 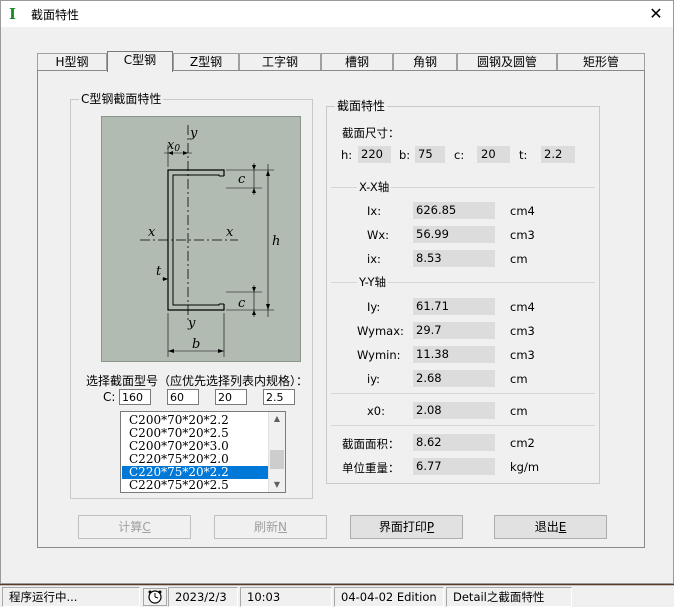 I want to click on refresh-button-text: 刷新, so click(x=266, y=527).